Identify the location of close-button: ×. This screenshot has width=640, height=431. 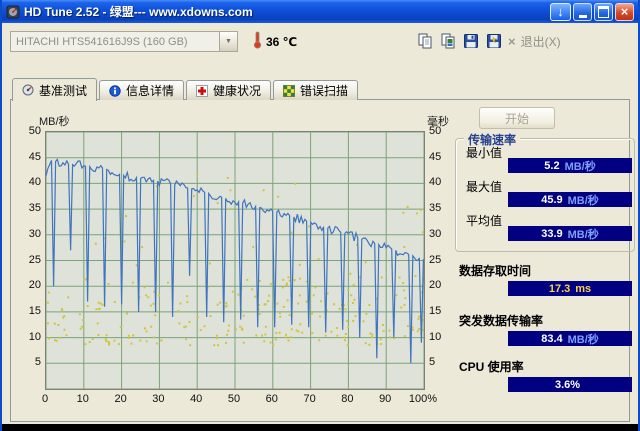
(624, 11).